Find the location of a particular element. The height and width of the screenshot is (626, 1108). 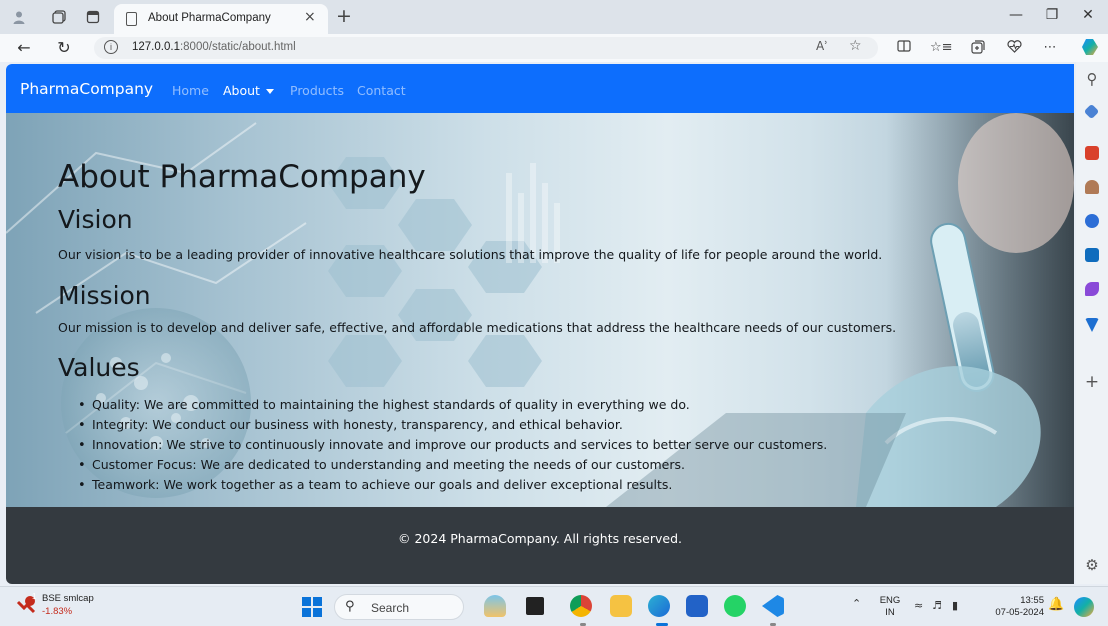

nav-link-about: About is located at coordinates (248, 90).